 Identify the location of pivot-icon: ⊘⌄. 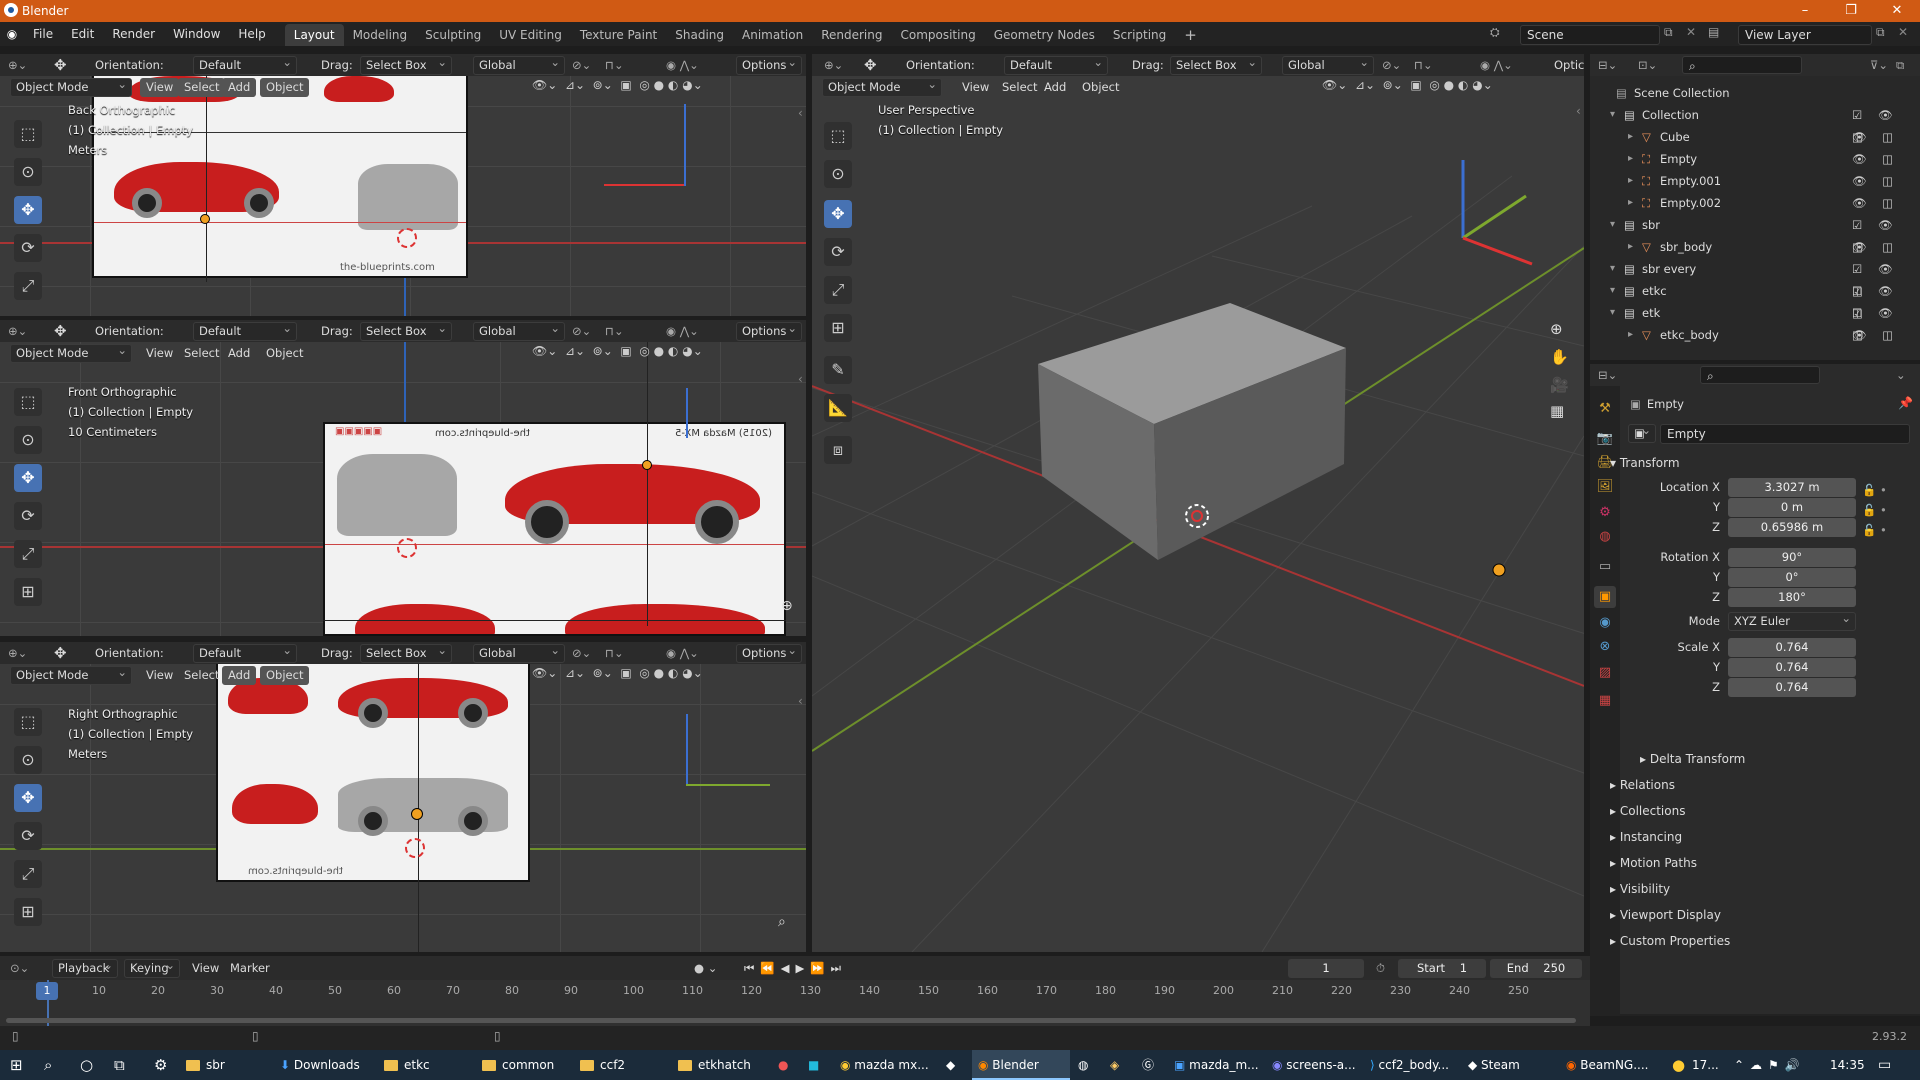
(581, 331).